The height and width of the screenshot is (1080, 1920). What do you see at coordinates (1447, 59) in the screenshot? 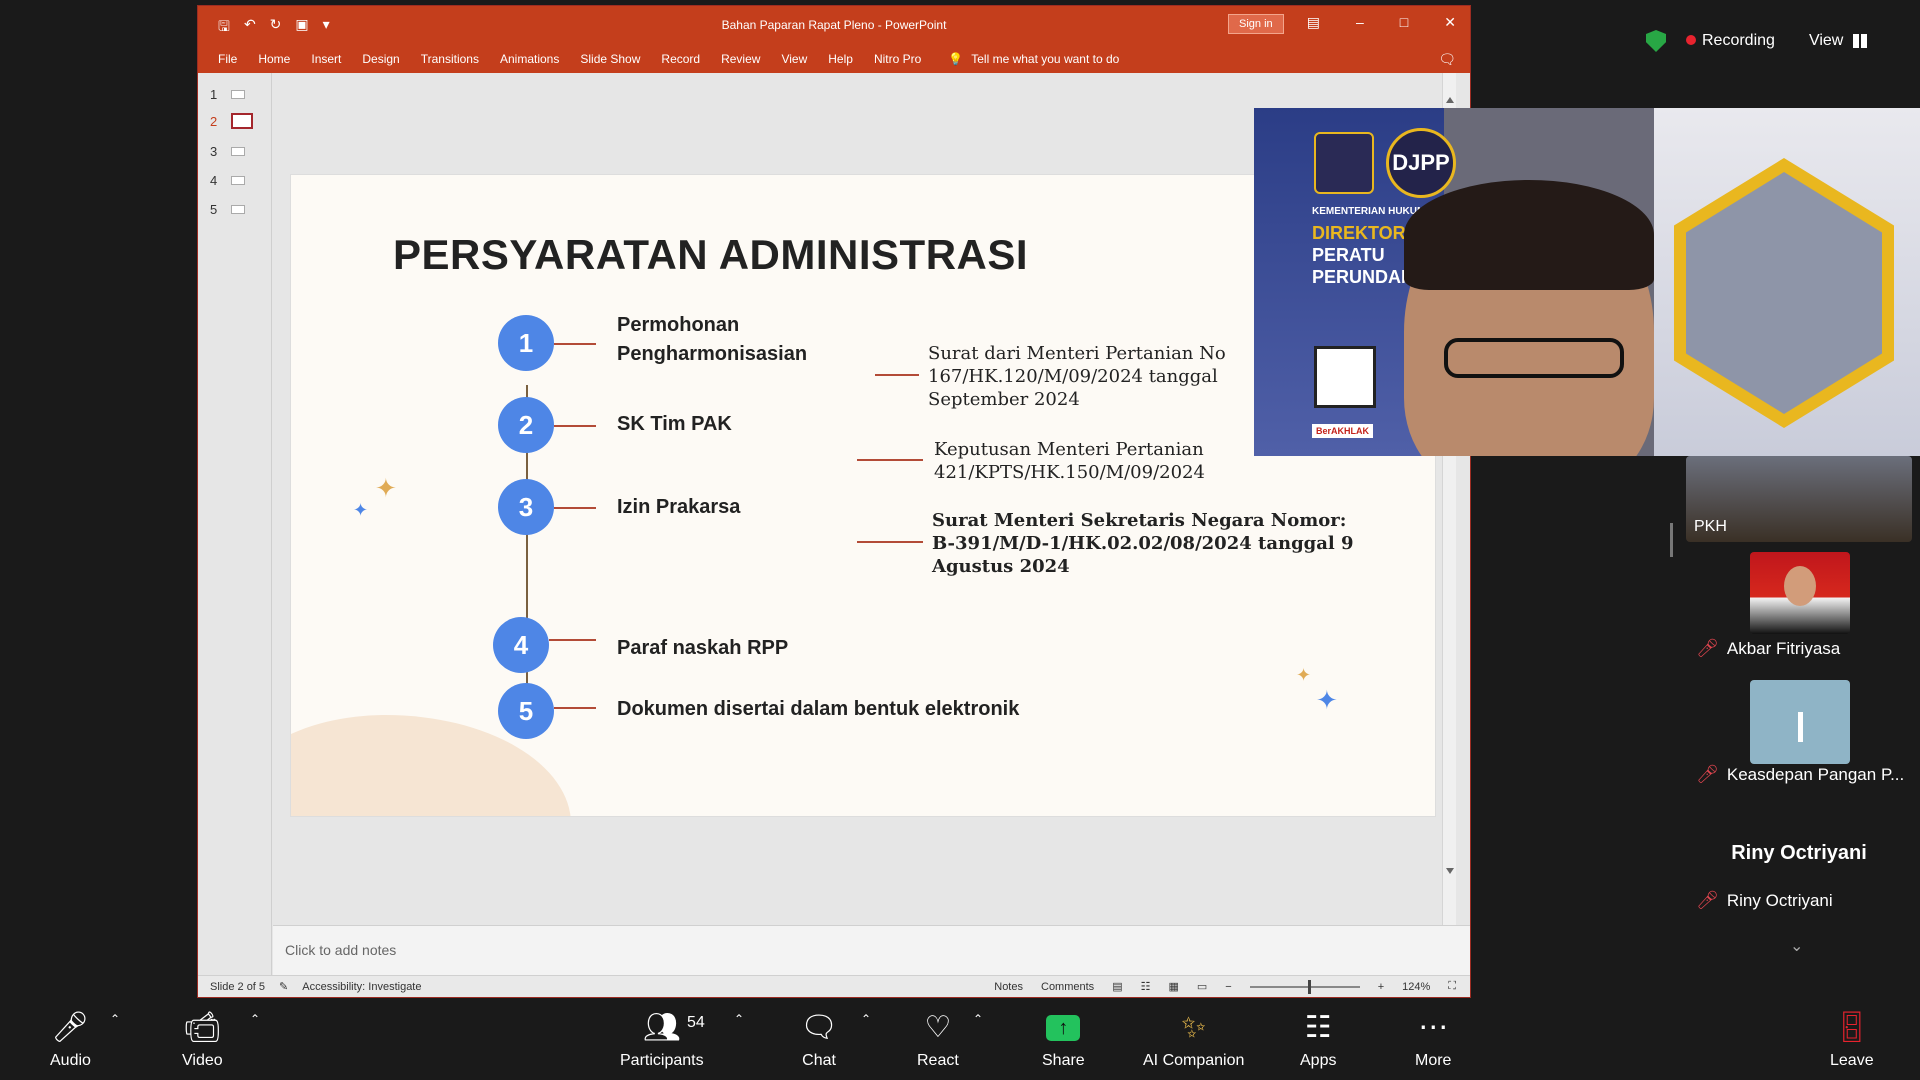
I see `comments-icon: 🗨` at bounding box center [1447, 59].